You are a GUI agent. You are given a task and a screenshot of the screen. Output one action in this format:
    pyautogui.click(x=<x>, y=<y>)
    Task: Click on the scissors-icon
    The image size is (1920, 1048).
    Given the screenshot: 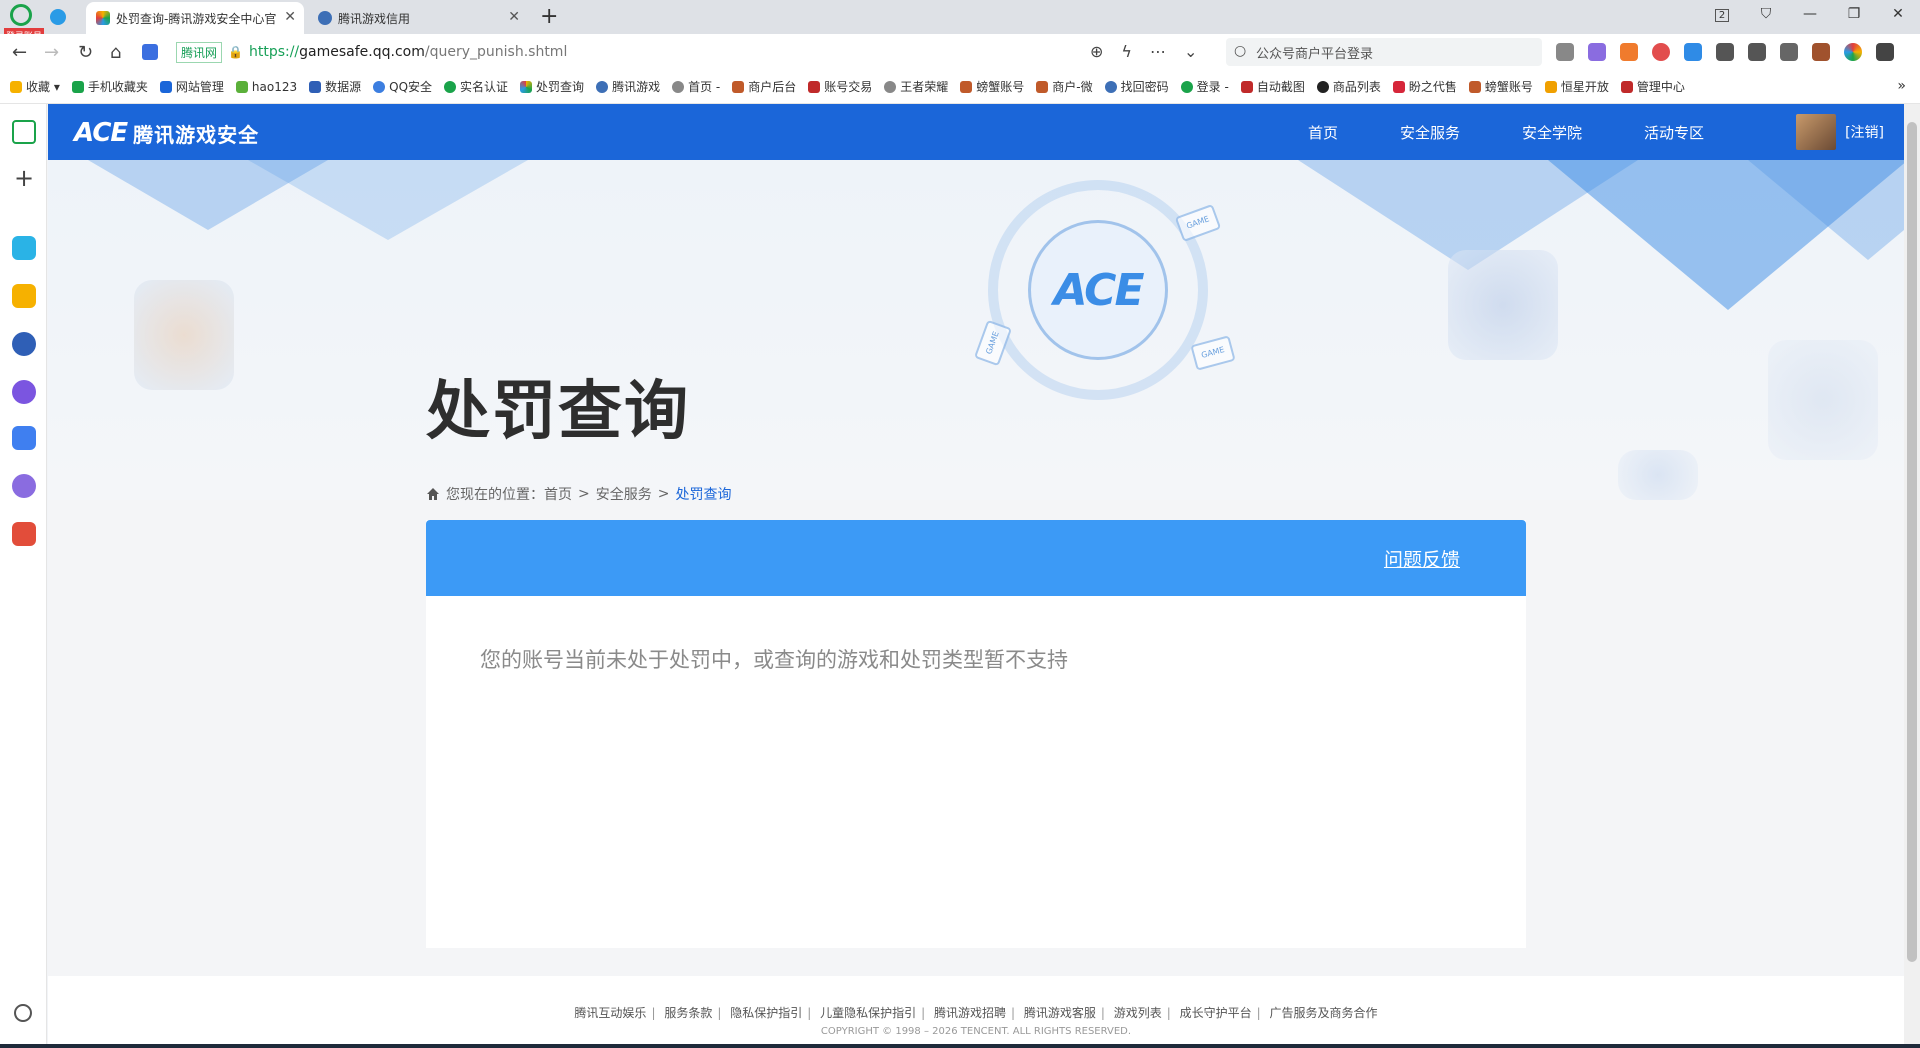 What is the action you would take?
    pyautogui.click(x=1565, y=52)
    